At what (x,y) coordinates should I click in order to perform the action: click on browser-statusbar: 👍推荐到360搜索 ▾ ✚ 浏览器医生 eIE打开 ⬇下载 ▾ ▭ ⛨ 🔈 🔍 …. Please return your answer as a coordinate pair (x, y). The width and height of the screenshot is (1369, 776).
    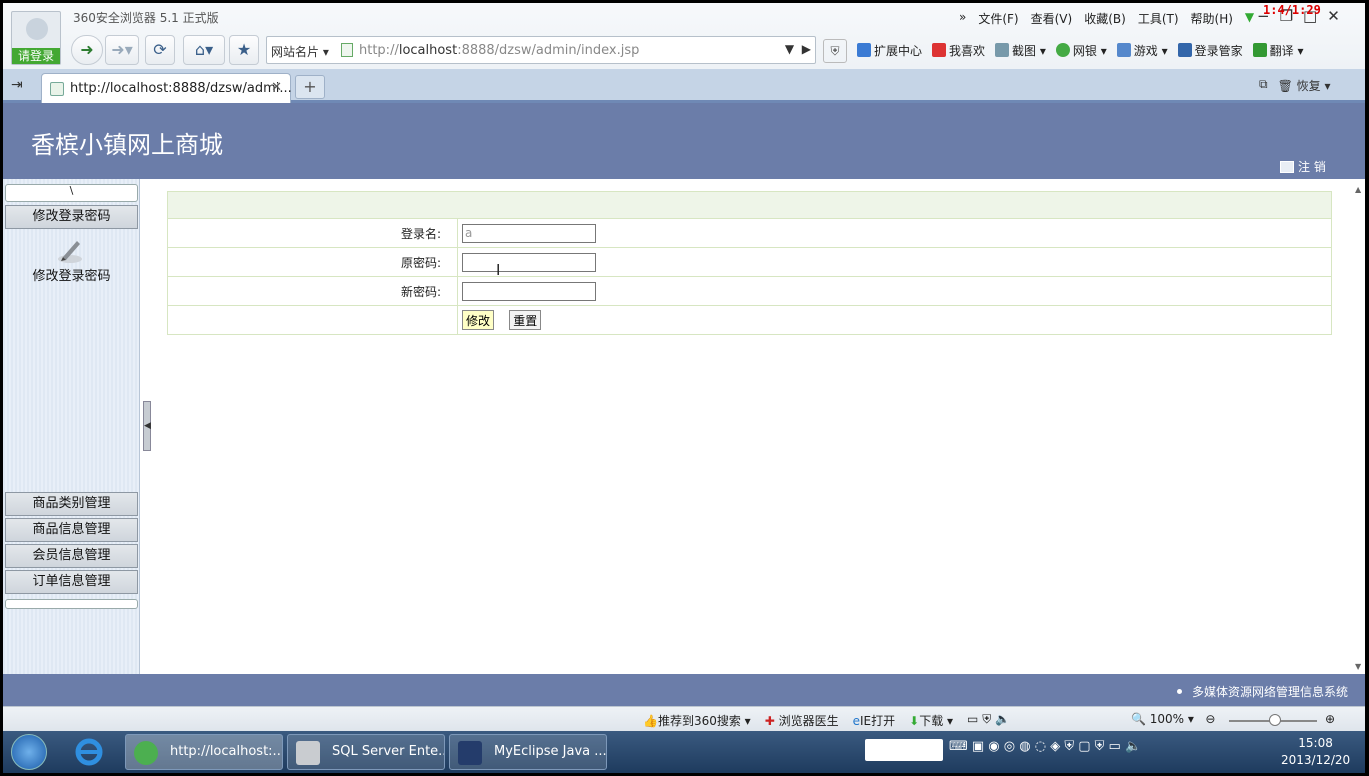
    Looking at the image, I should click on (684, 718).